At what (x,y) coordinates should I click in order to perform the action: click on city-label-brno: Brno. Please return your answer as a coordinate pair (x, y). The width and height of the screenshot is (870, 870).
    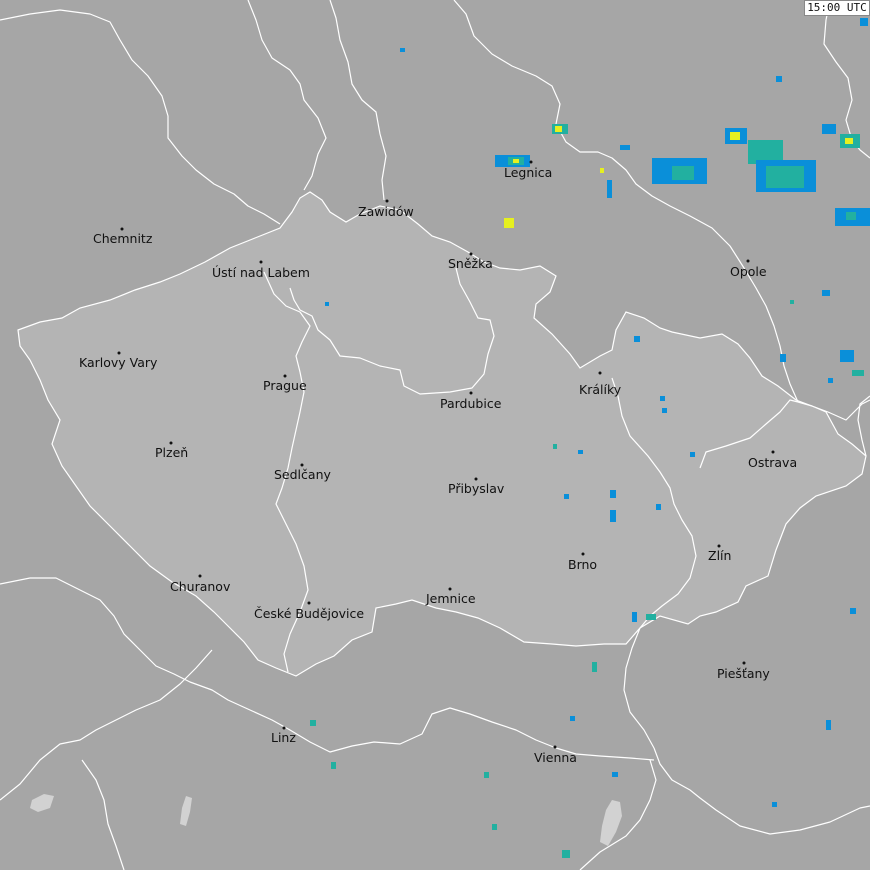
    Looking at the image, I should click on (582, 564).